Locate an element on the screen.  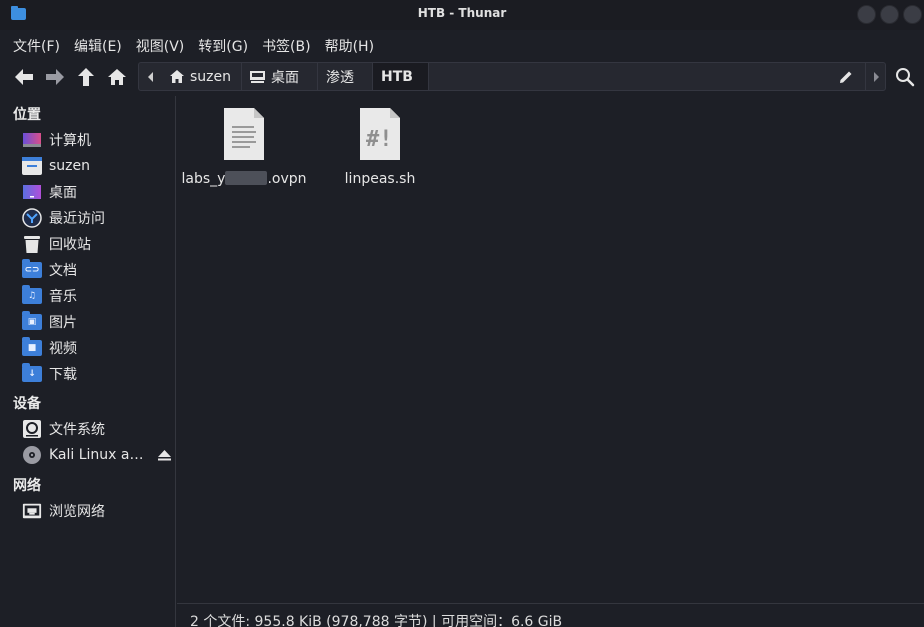
arrow-right-icon is located at coordinates (55, 77).